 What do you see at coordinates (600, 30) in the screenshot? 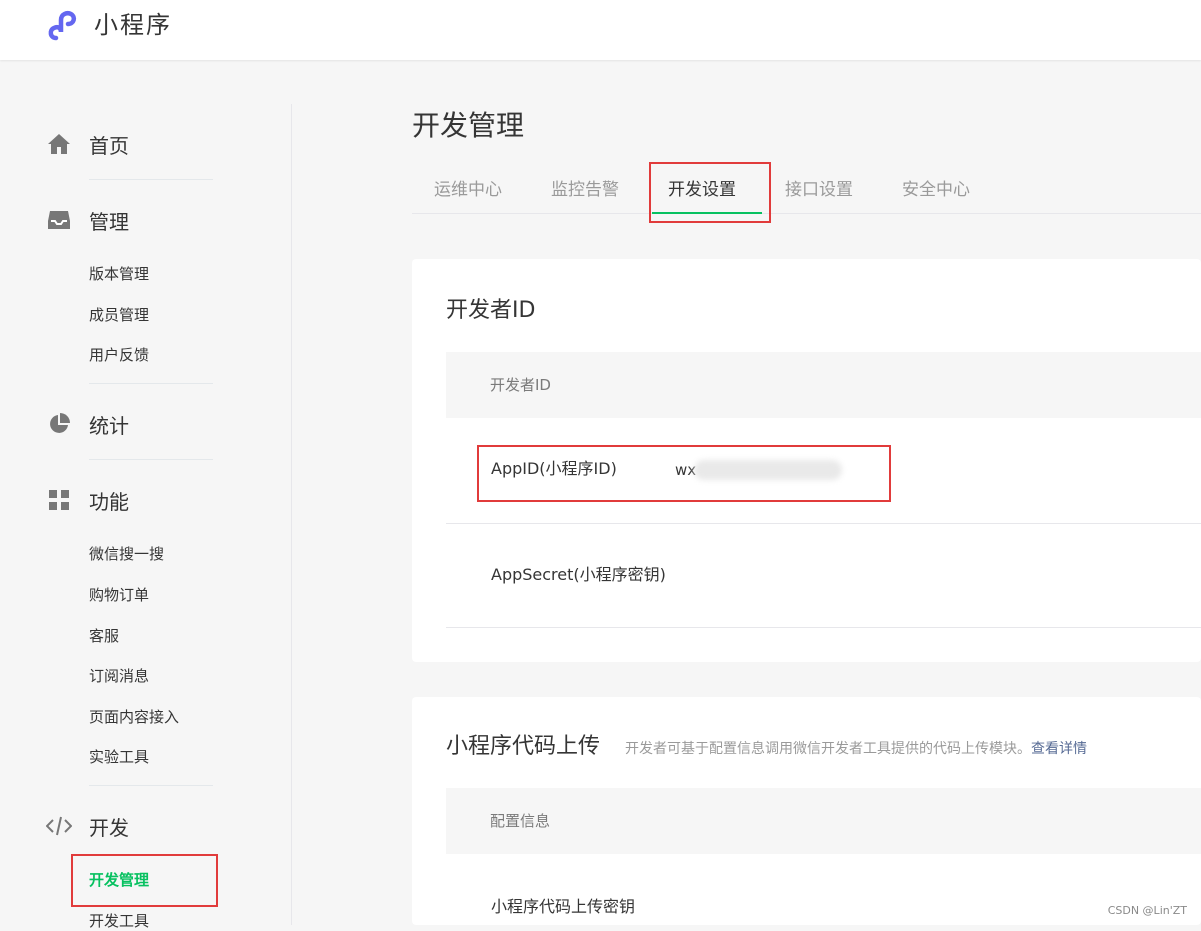
I see `top-header: 小程序` at bounding box center [600, 30].